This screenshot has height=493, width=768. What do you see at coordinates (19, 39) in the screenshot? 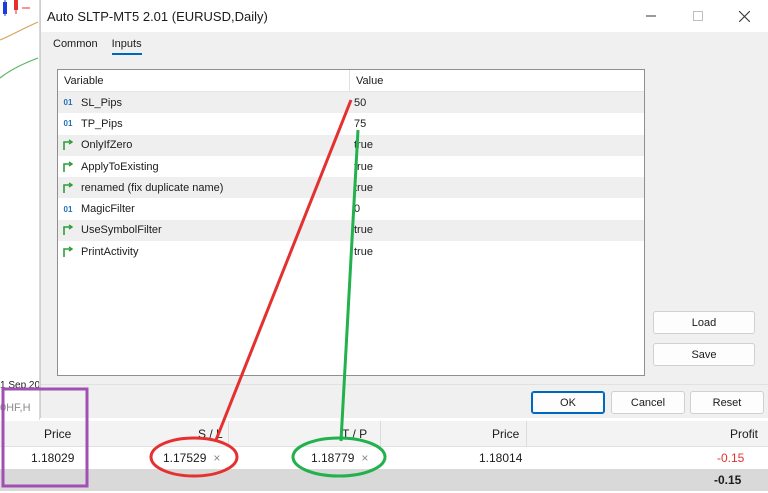
I see `candlestick-chart` at bounding box center [19, 39].